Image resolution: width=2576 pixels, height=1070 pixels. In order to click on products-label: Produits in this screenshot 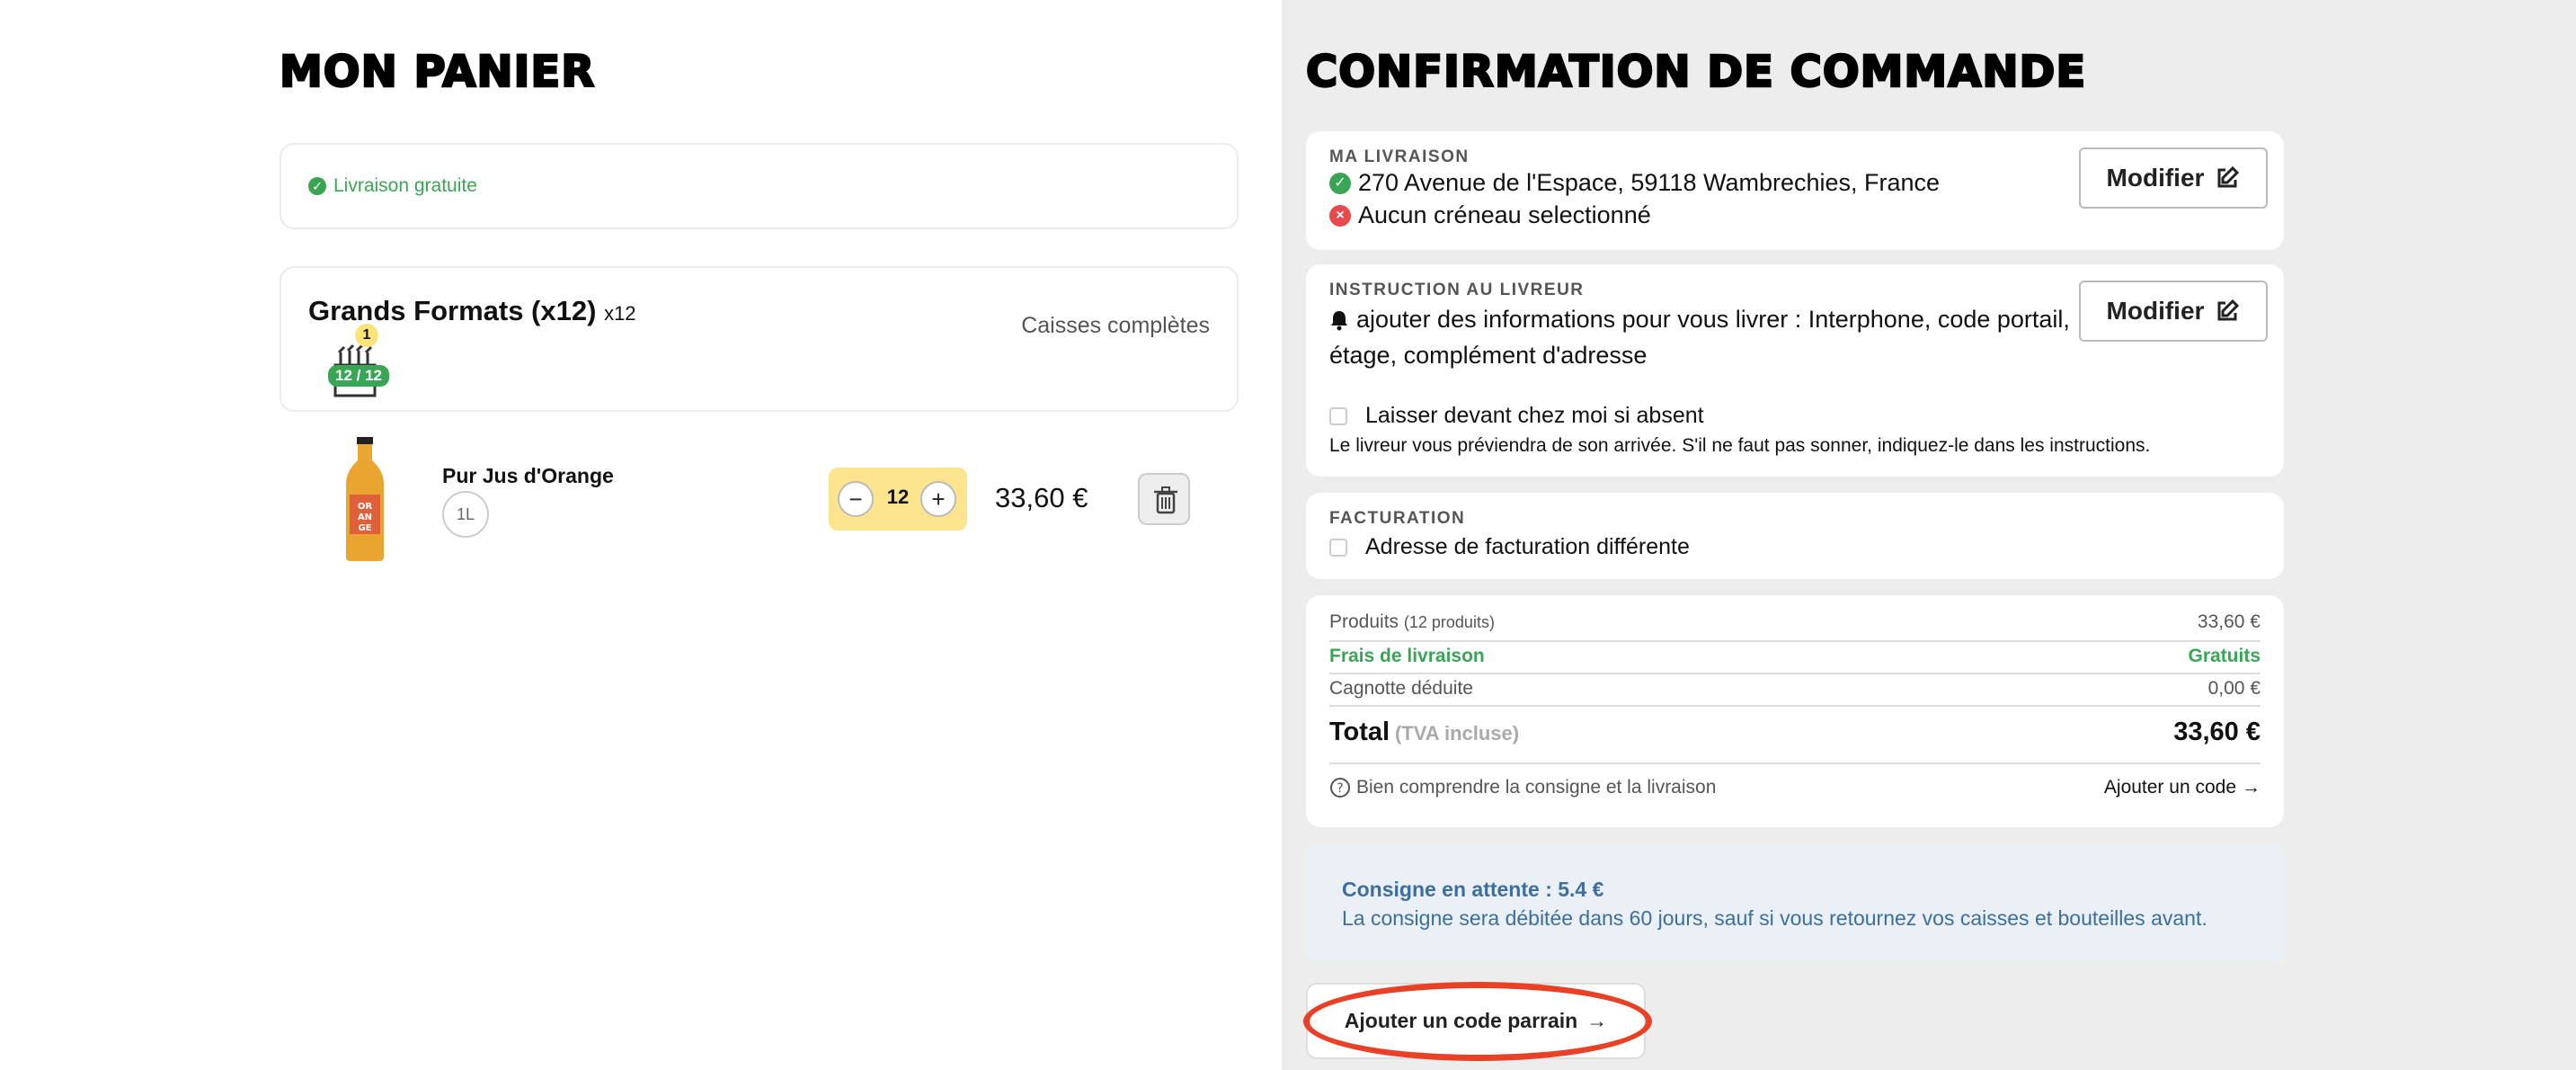, I will do `click(1364, 621)`.